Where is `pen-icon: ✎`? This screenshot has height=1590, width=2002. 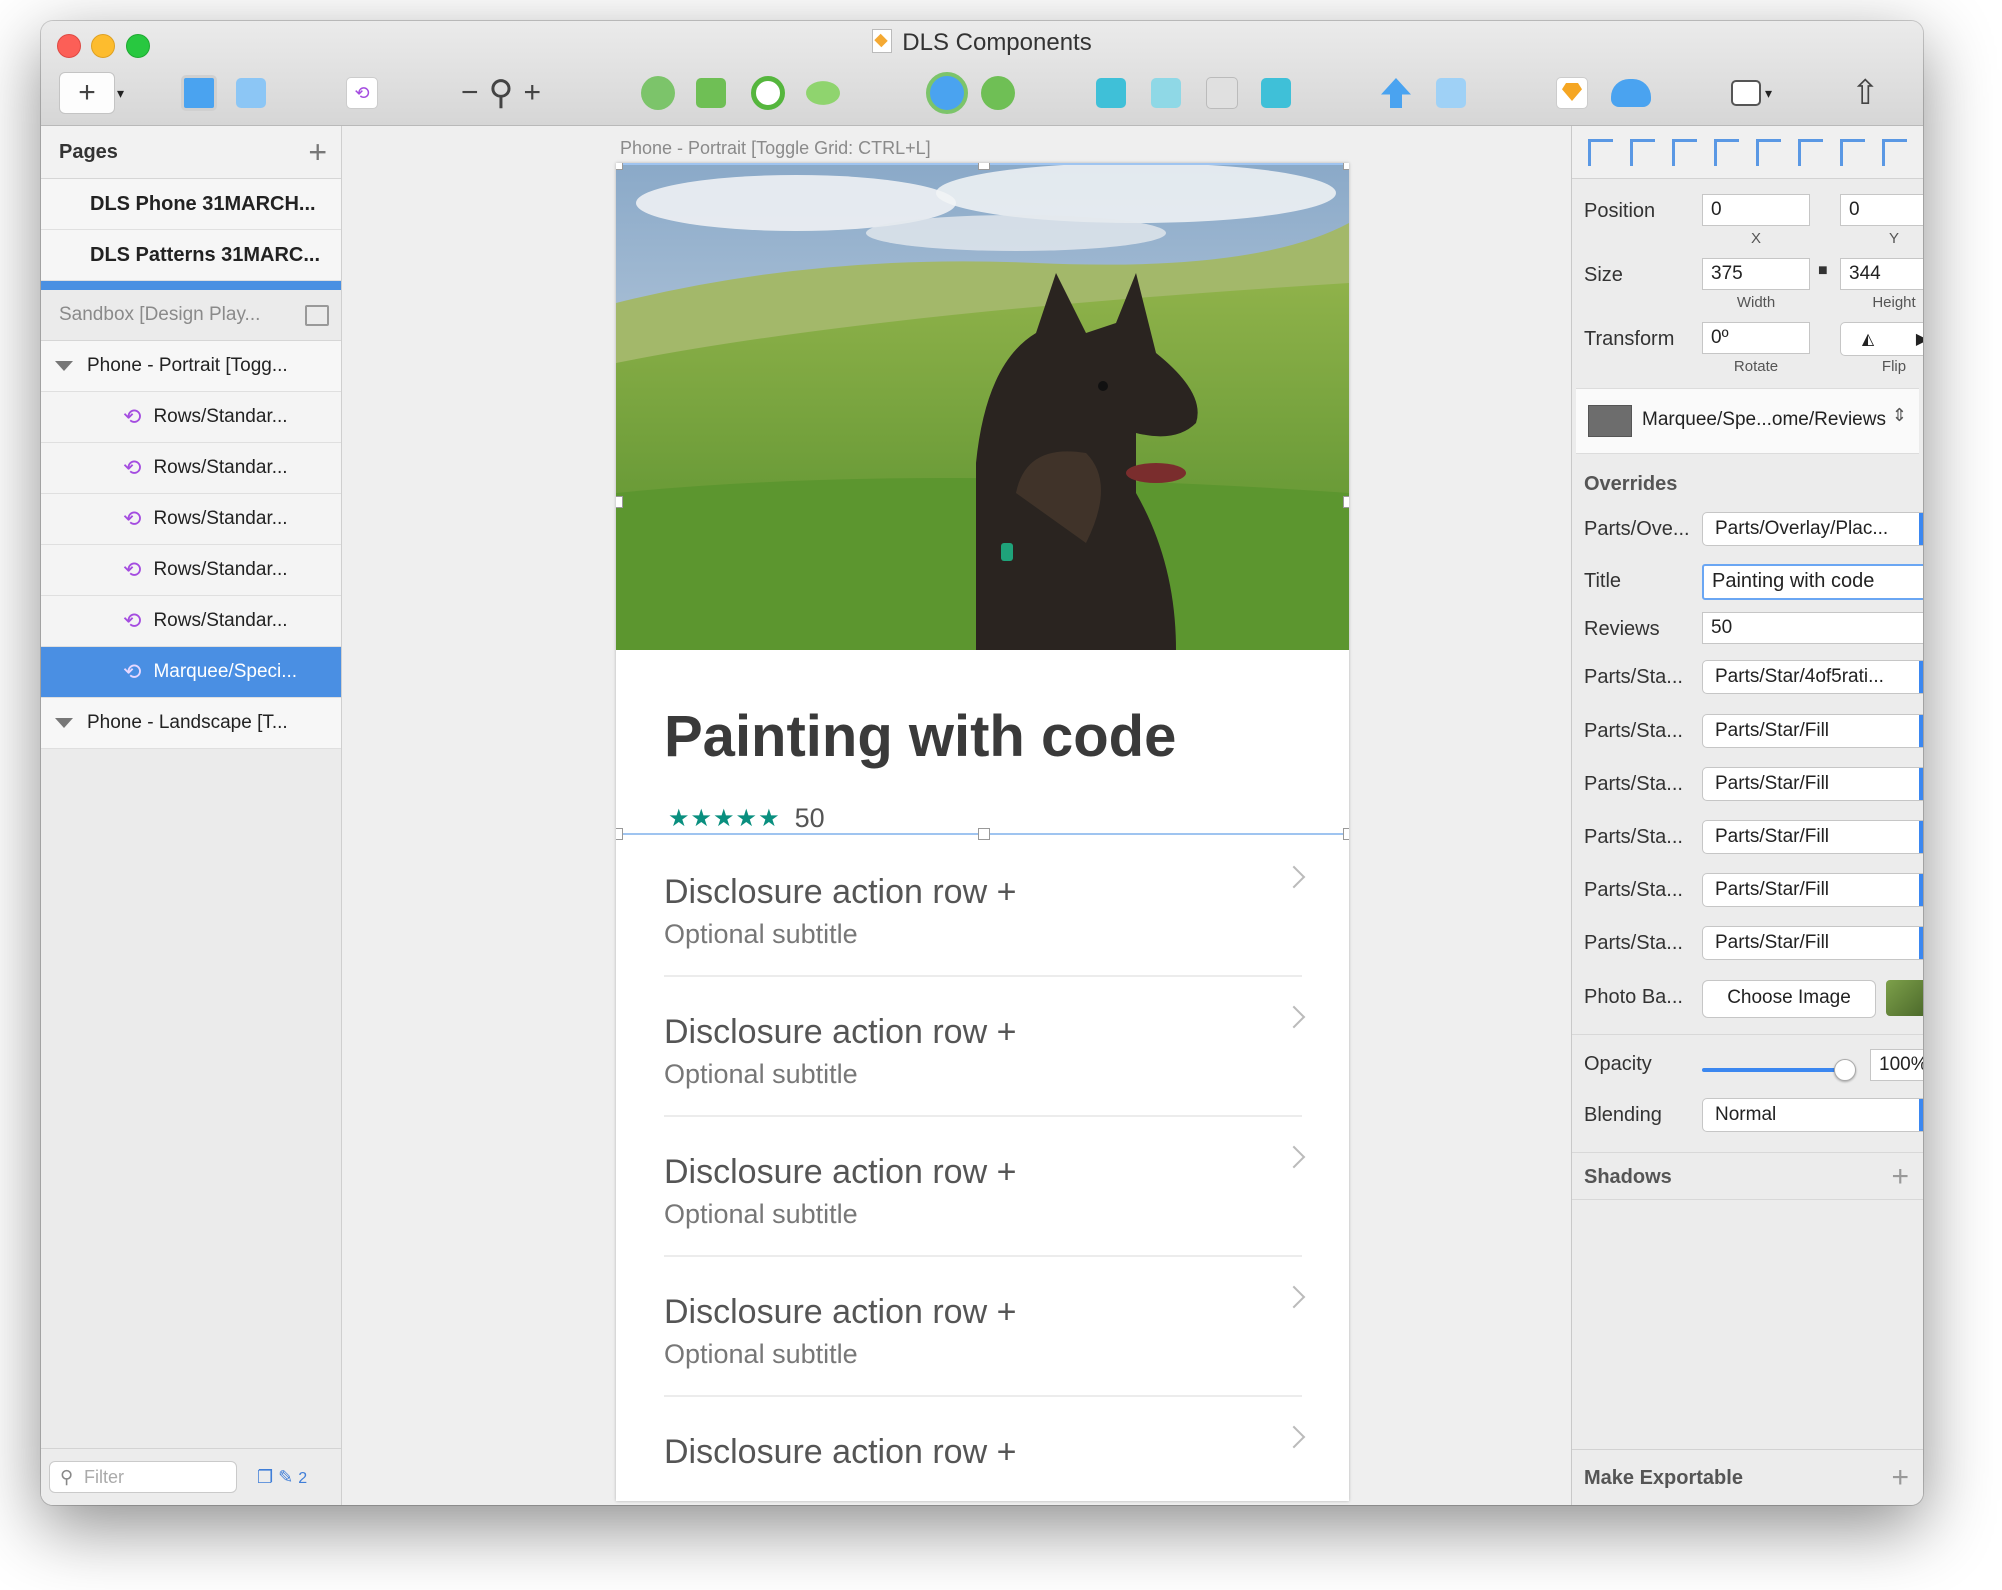
pen-icon: ✎ is located at coordinates (285, 1477).